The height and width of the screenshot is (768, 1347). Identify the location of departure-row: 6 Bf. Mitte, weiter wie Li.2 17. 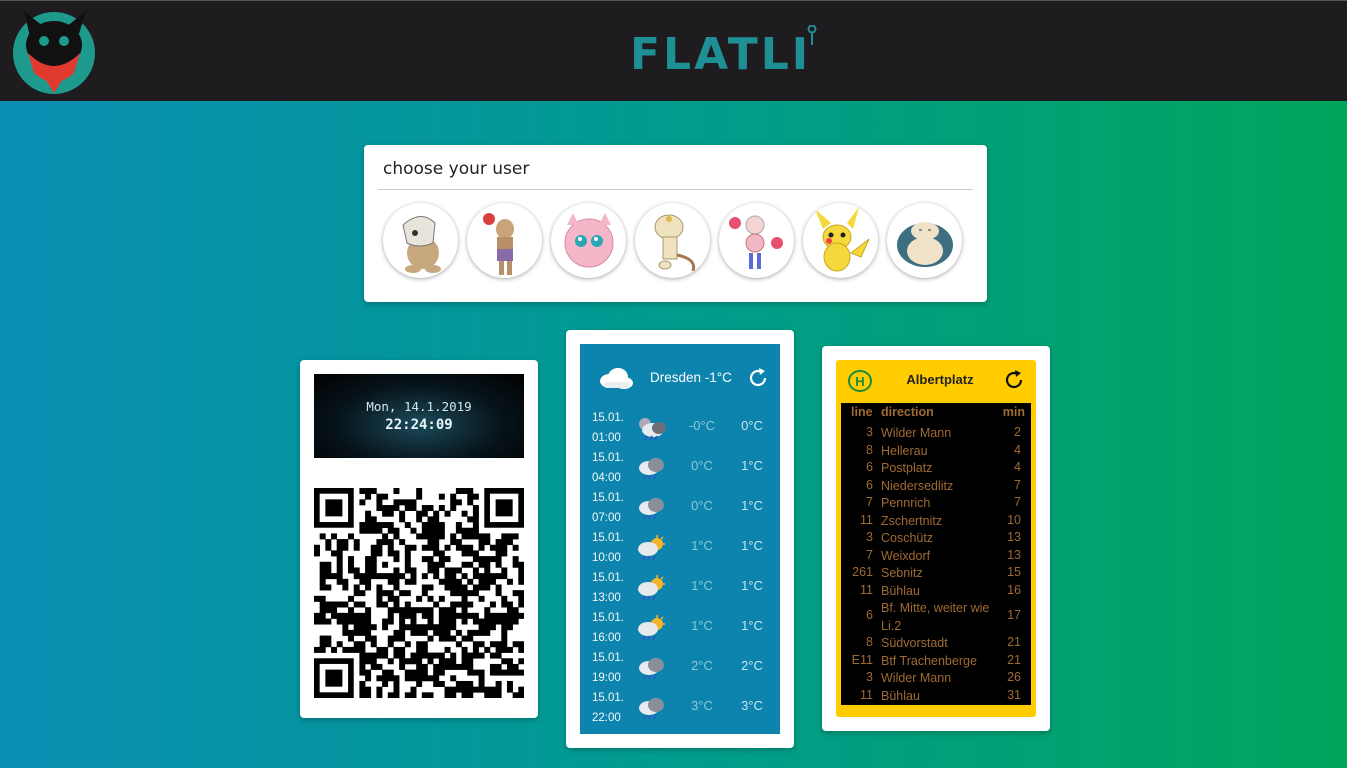
(936, 617).